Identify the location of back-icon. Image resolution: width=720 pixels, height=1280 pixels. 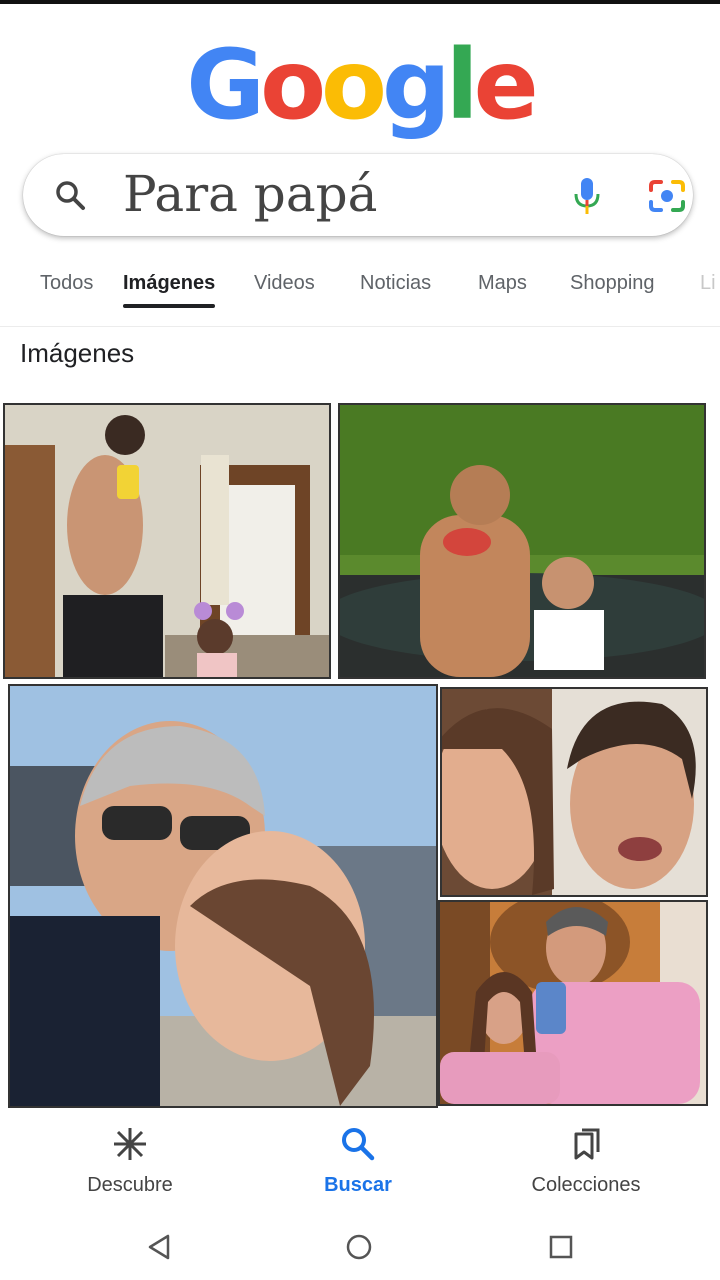
(159, 1247).